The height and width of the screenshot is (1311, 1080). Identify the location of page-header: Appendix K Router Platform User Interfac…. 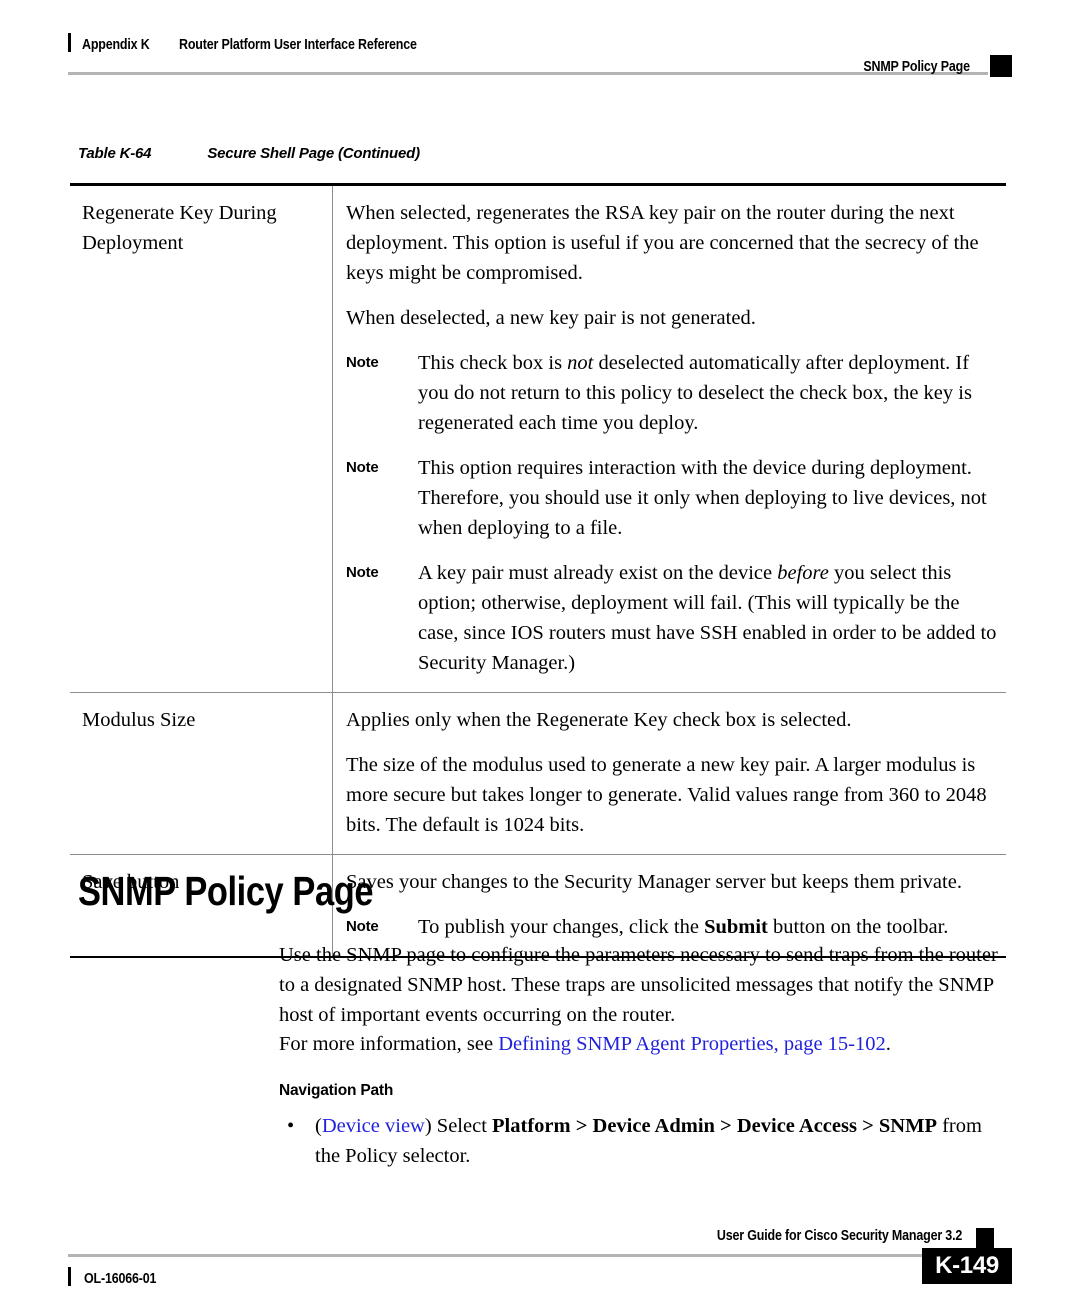
(540, 61).